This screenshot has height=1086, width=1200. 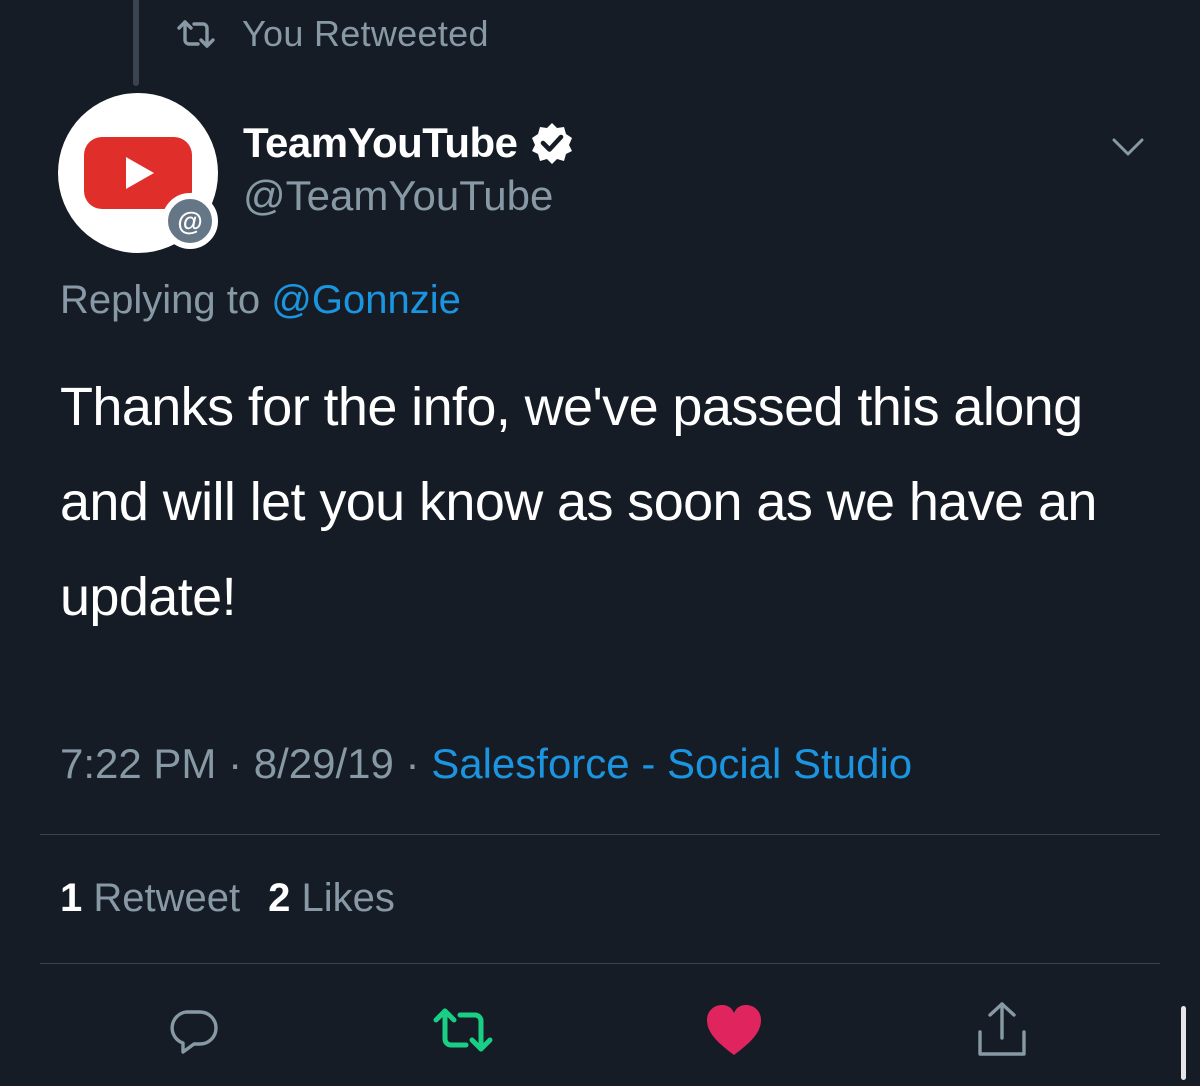 I want to click on reply-mention-link: @Gonnzie, so click(x=366, y=300).